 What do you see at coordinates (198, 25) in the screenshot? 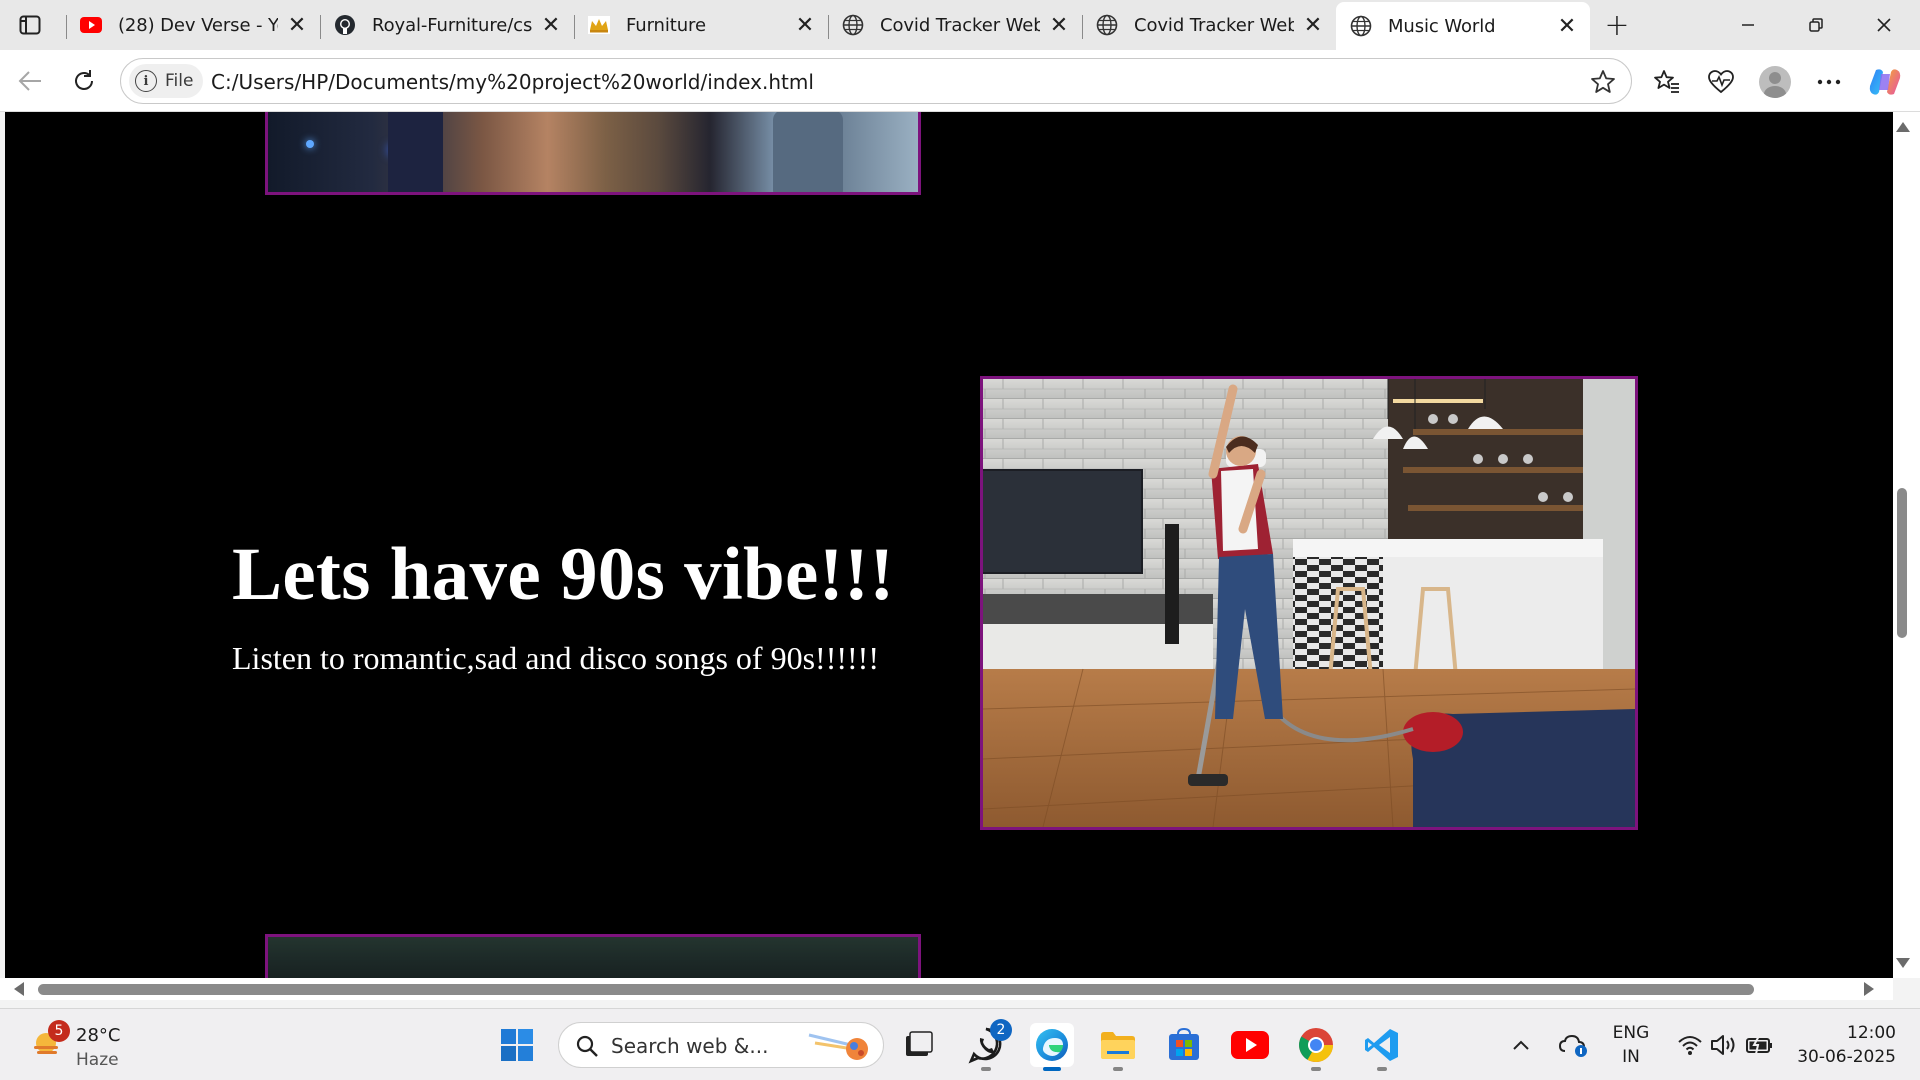
I see `tab-title: (28) Dev Verse - YouTube` at bounding box center [198, 25].